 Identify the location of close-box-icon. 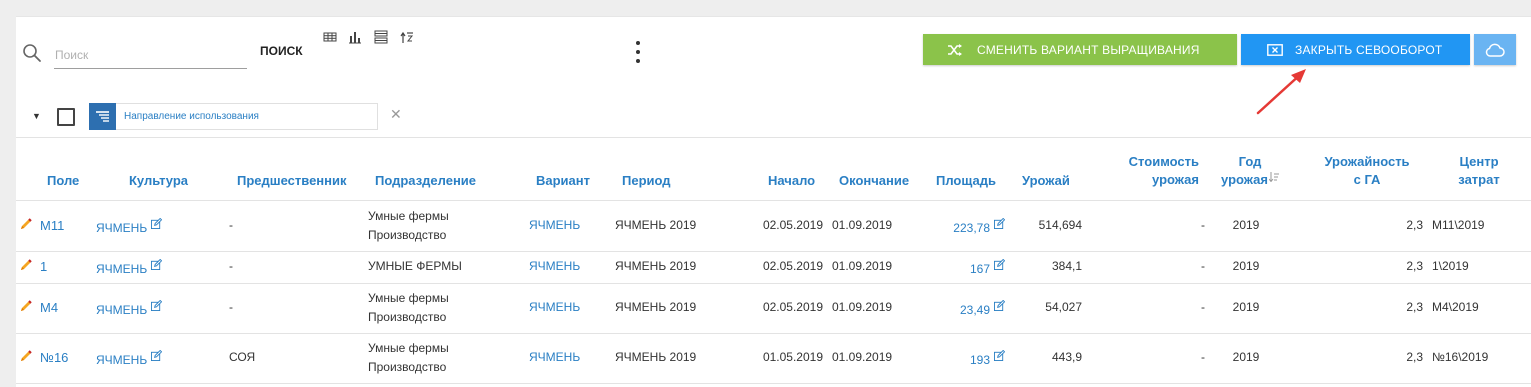
(1275, 49).